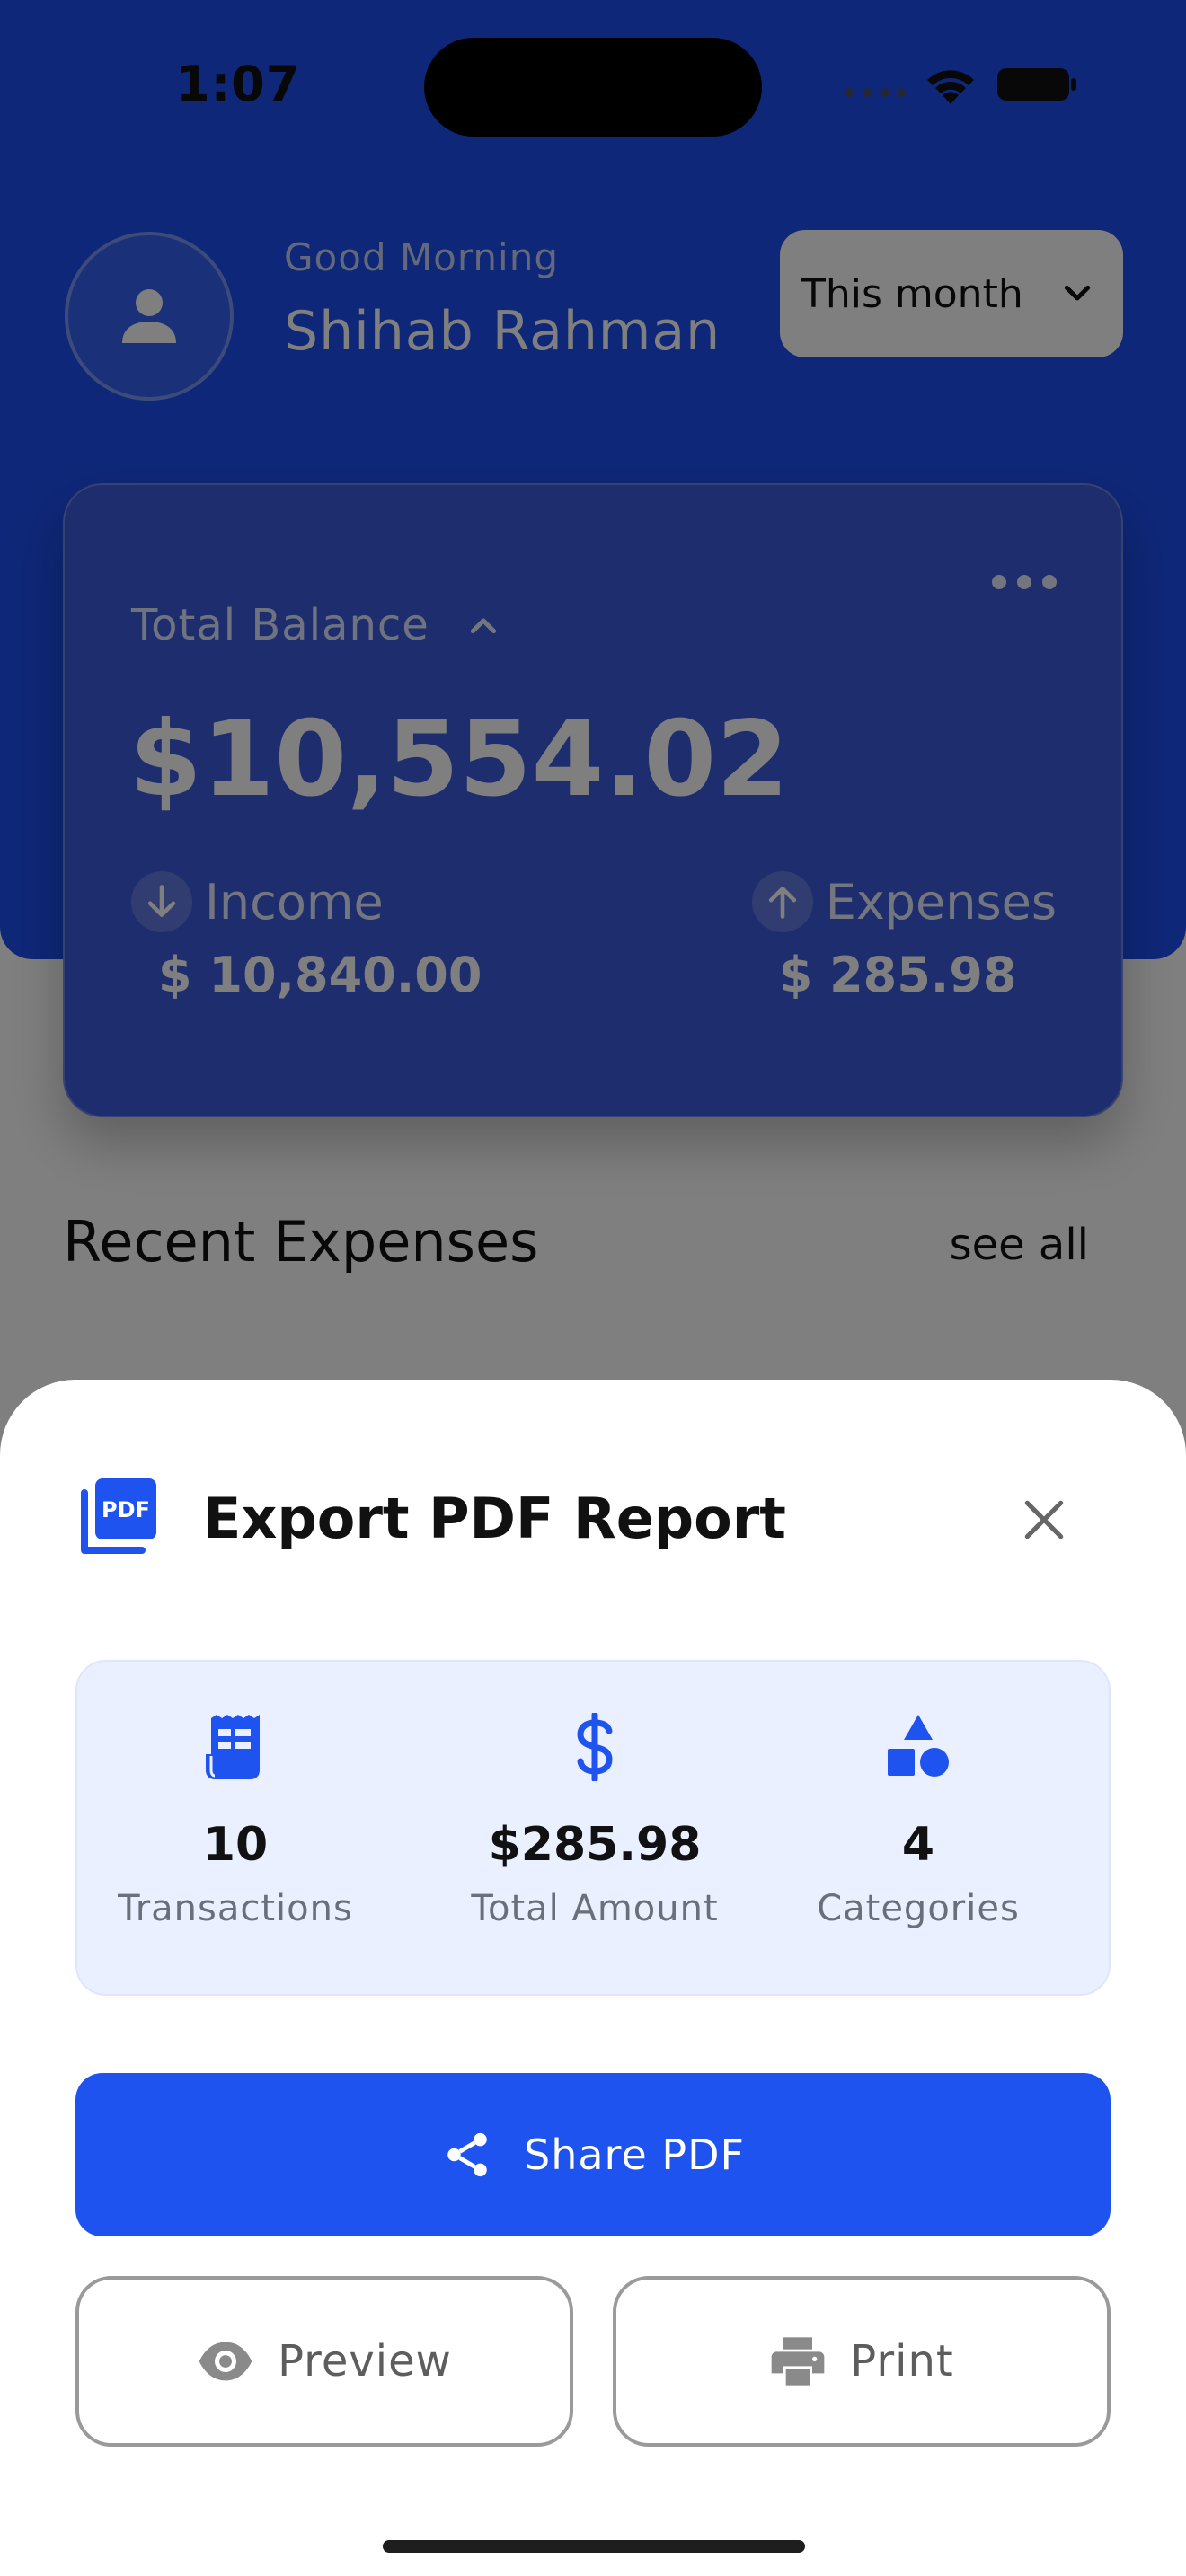 The height and width of the screenshot is (2576, 1186). What do you see at coordinates (918, 1908) in the screenshot?
I see `categories-label: Categories` at bounding box center [918, 1908].